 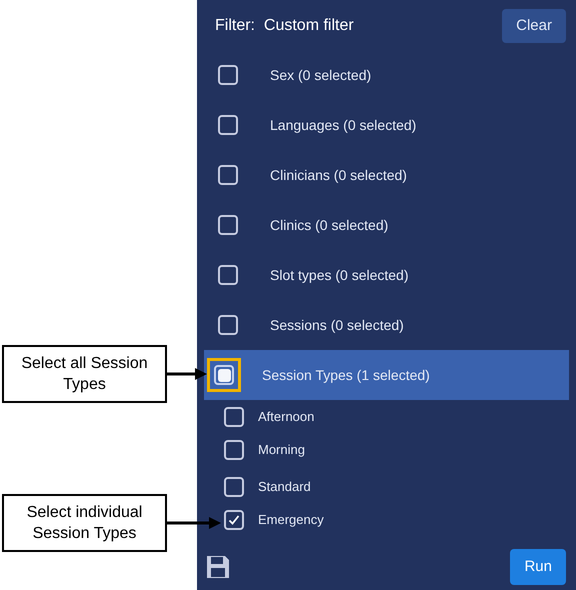 I want to click on session-type-label: Morning, so click(x=281, y=449).